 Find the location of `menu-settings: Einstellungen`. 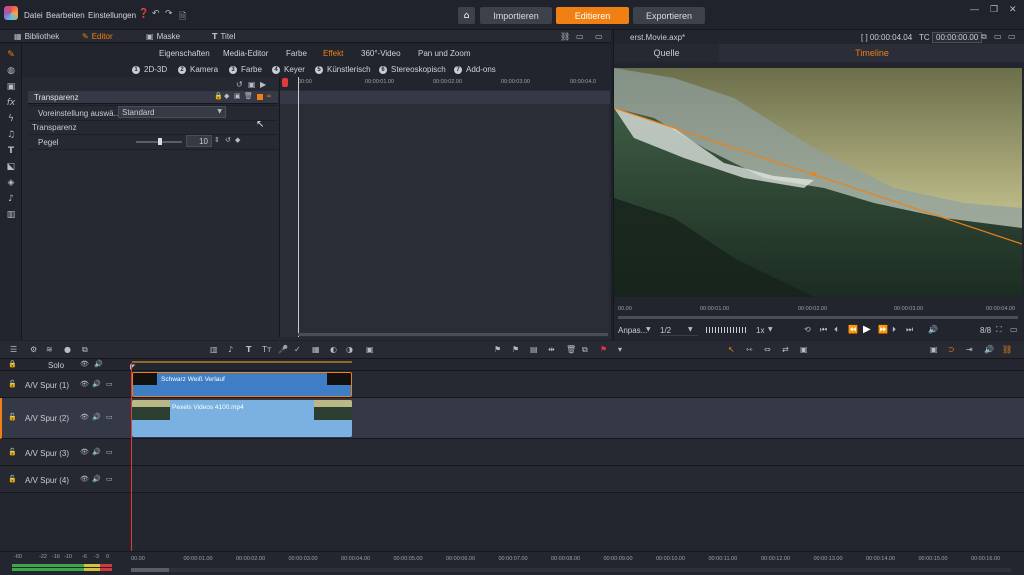

menu-settings: Einstellungen is located at coordinates (112, 15).